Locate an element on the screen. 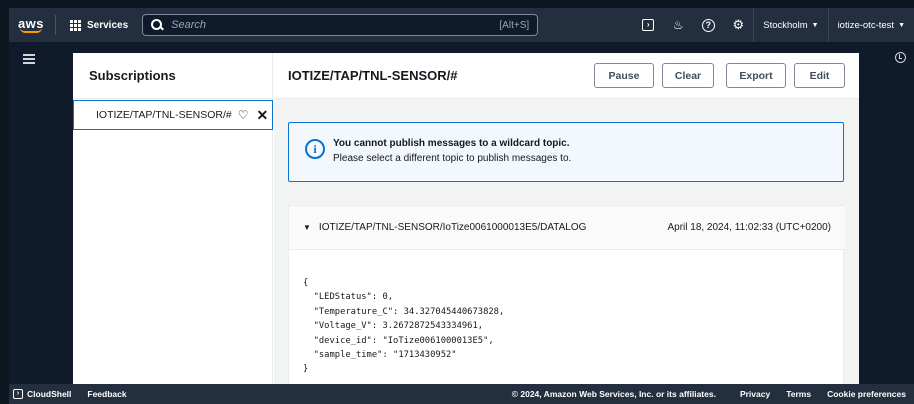 The width and height of the screenshot is (914, 404). privacy-link: Privacy is located at coordinates (755, 394).